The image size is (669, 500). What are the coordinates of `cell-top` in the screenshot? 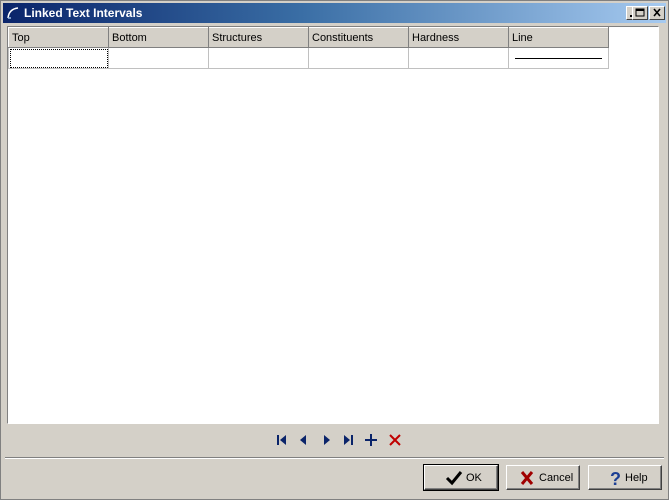 It's located at (58, 58).